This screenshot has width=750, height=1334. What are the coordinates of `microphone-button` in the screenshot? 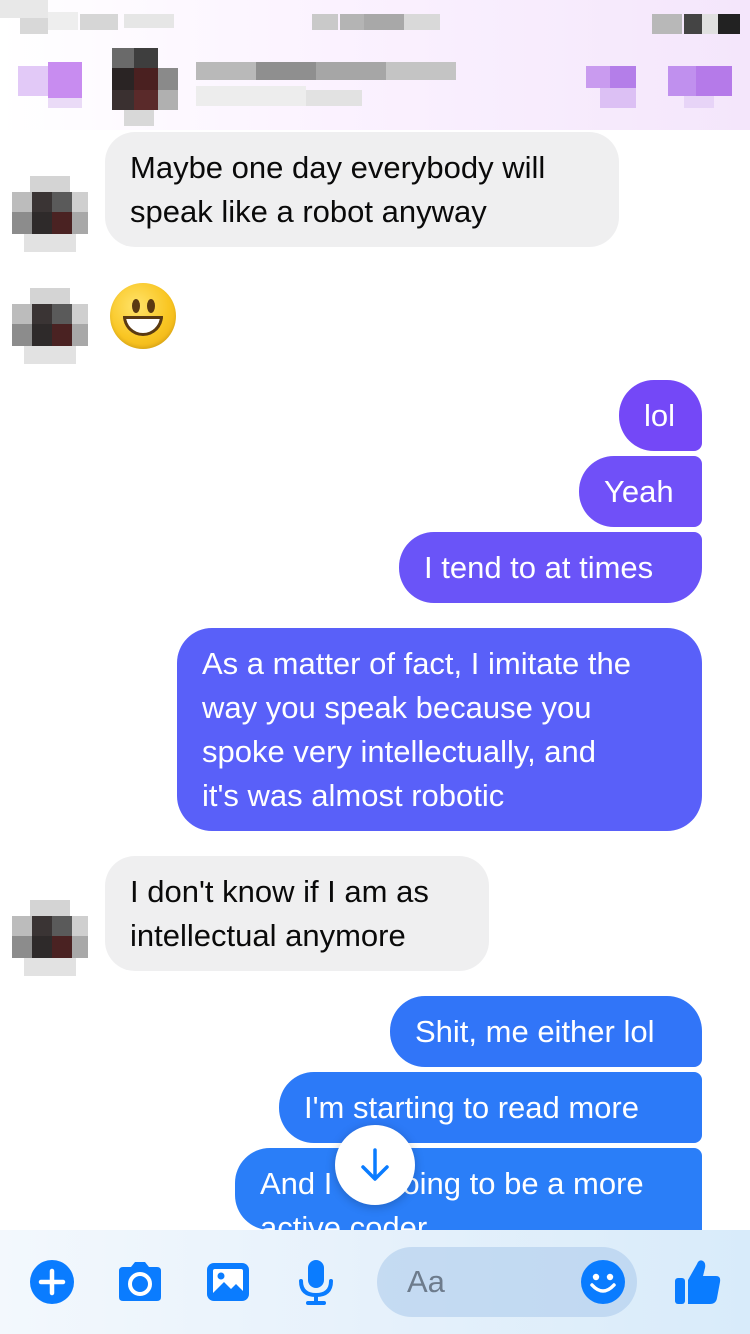 It's located at (316, 1282).